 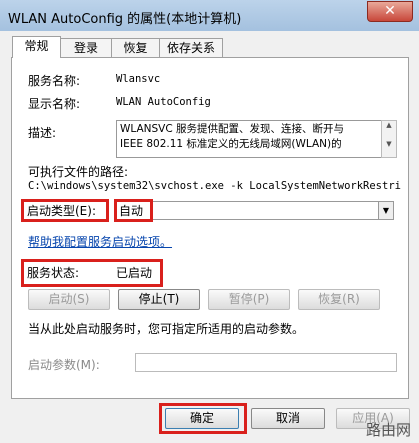 I want to click on tab-recovery: 恢复, so click(x=135, y=48).